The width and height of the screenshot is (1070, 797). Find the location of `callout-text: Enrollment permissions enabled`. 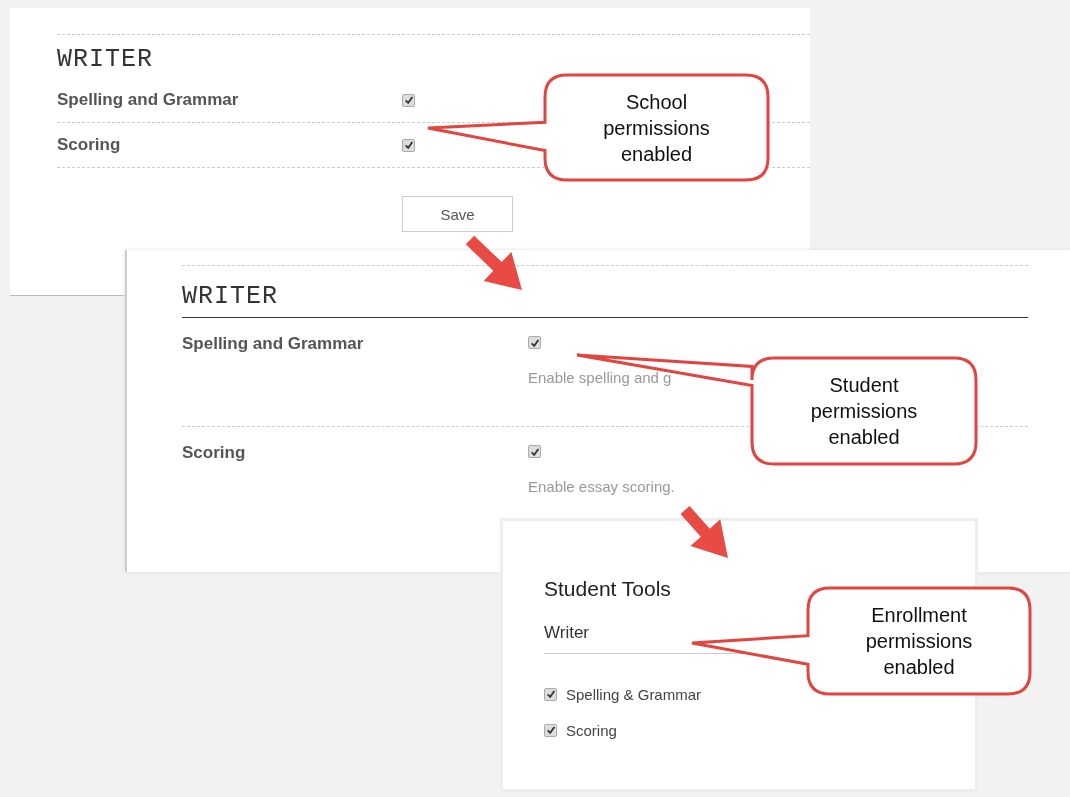

callout-text: Enrollment permissions enabled is located at coordinates (919, 641).